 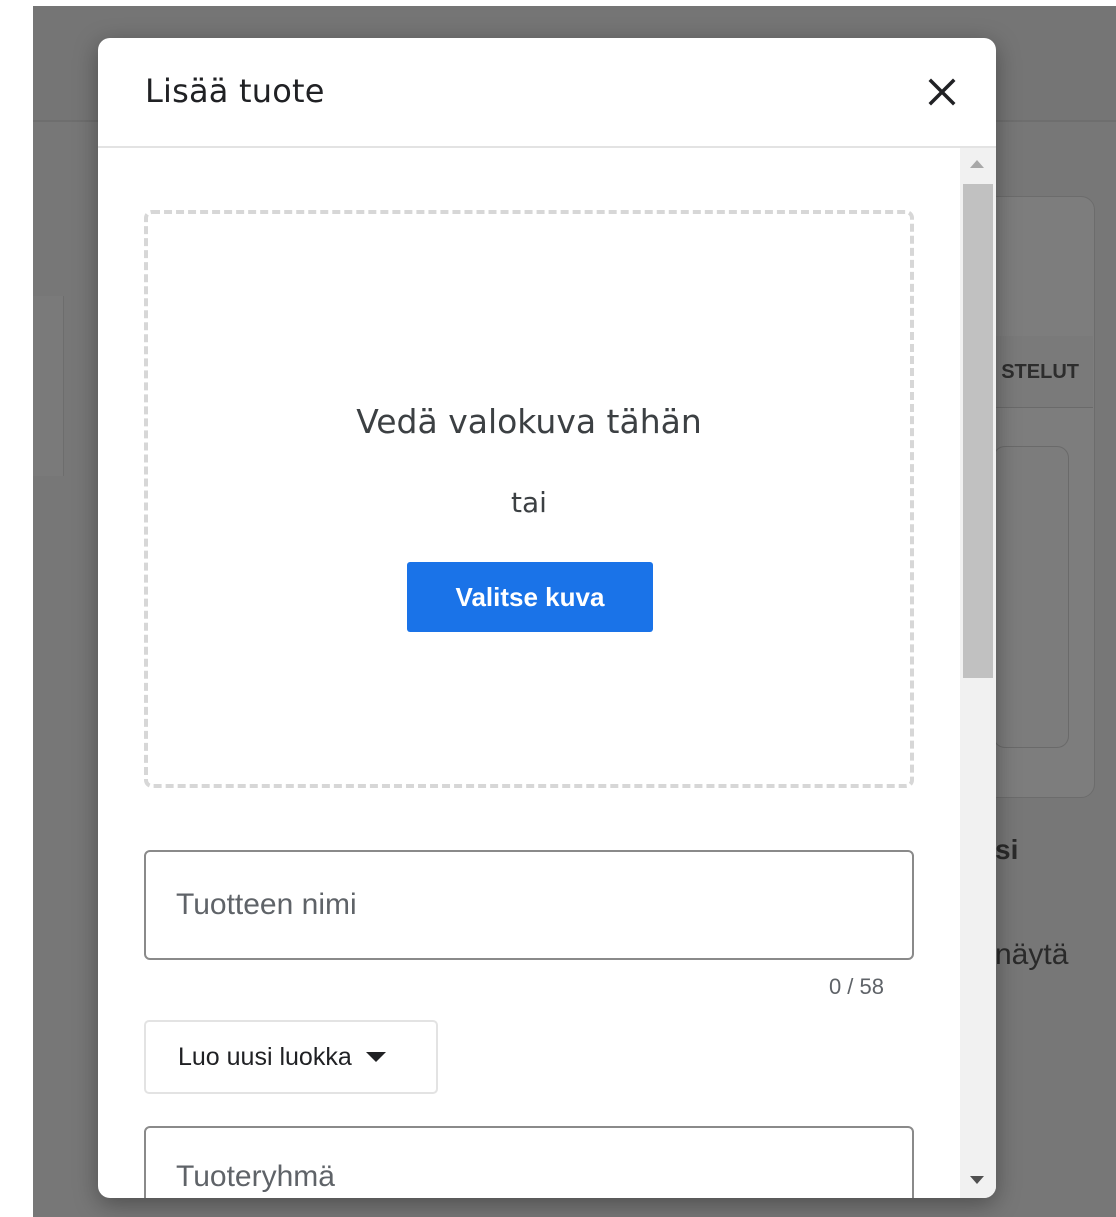 I want to click on background-left-panel, so click(x=48, y=386).